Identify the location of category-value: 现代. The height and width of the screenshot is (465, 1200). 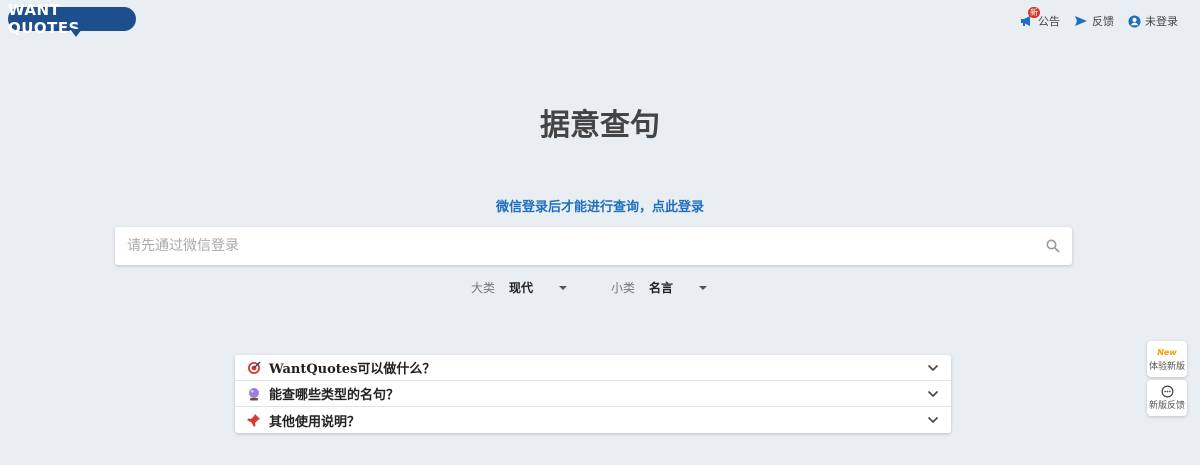
(530, 287).